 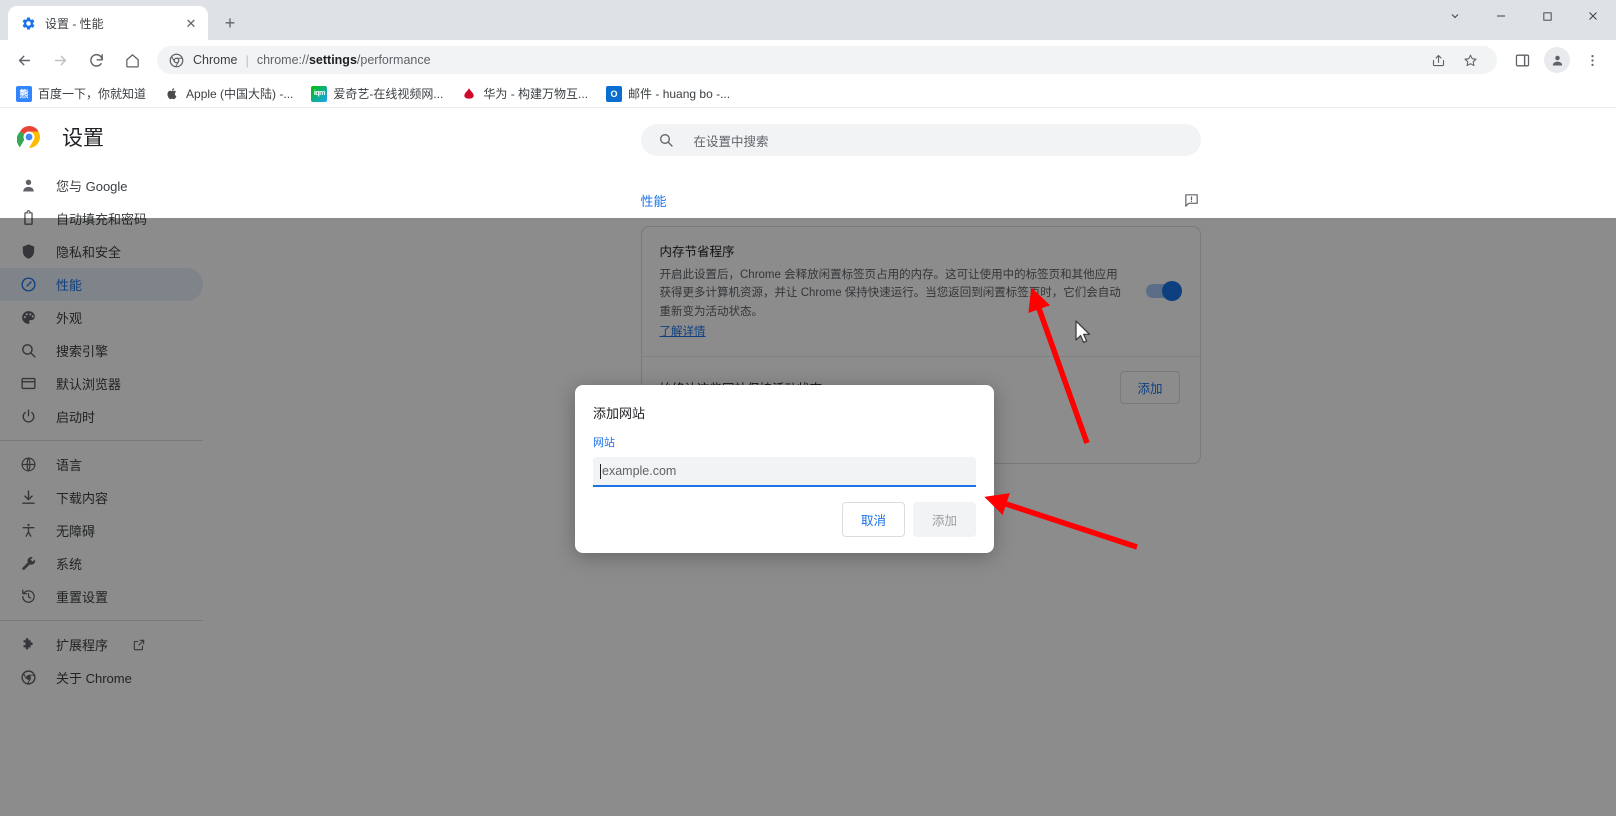 What do you see at coordinates (1454, 60) in the screenshot?
I see `omnibox-actions` at bounding box center [1454, 60].